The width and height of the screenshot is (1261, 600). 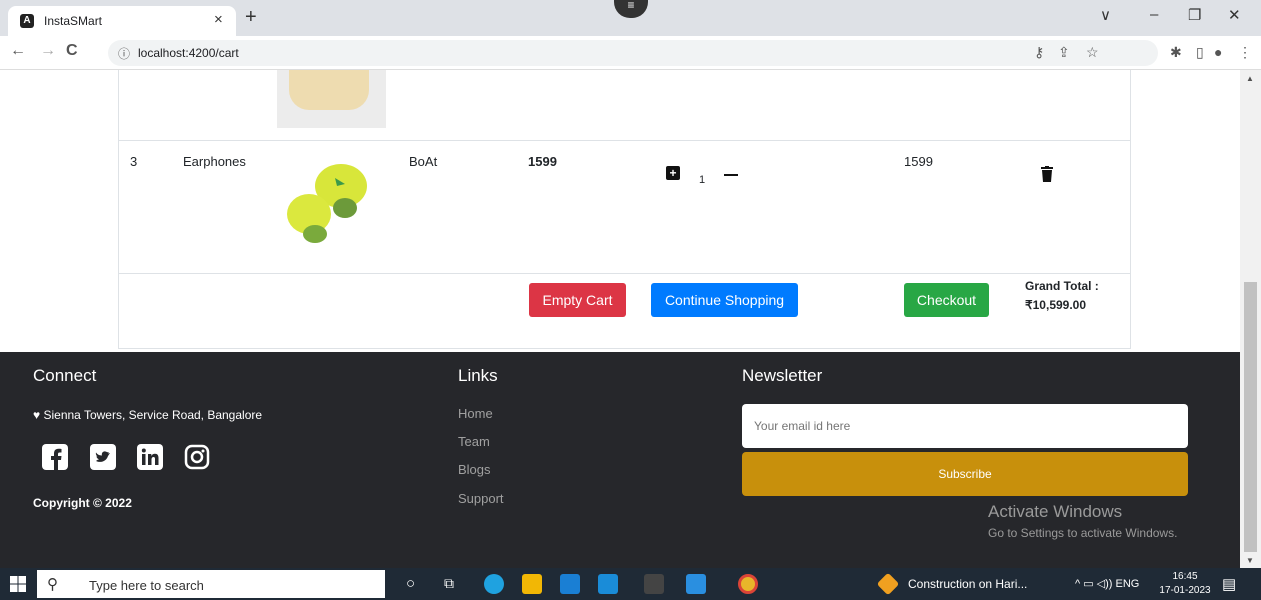 What do you see at coordinates (1055, 511) in the screenshot?
I see `activate-windows-title: Activate Windows` at bounding box center [1055, 511].